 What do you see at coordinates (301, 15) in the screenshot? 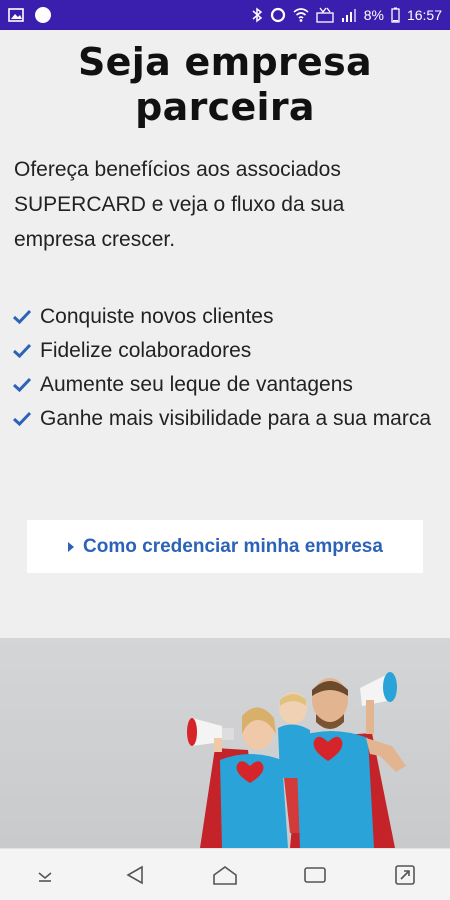
I see `wifi-icon` at bounding box center [301, 15].